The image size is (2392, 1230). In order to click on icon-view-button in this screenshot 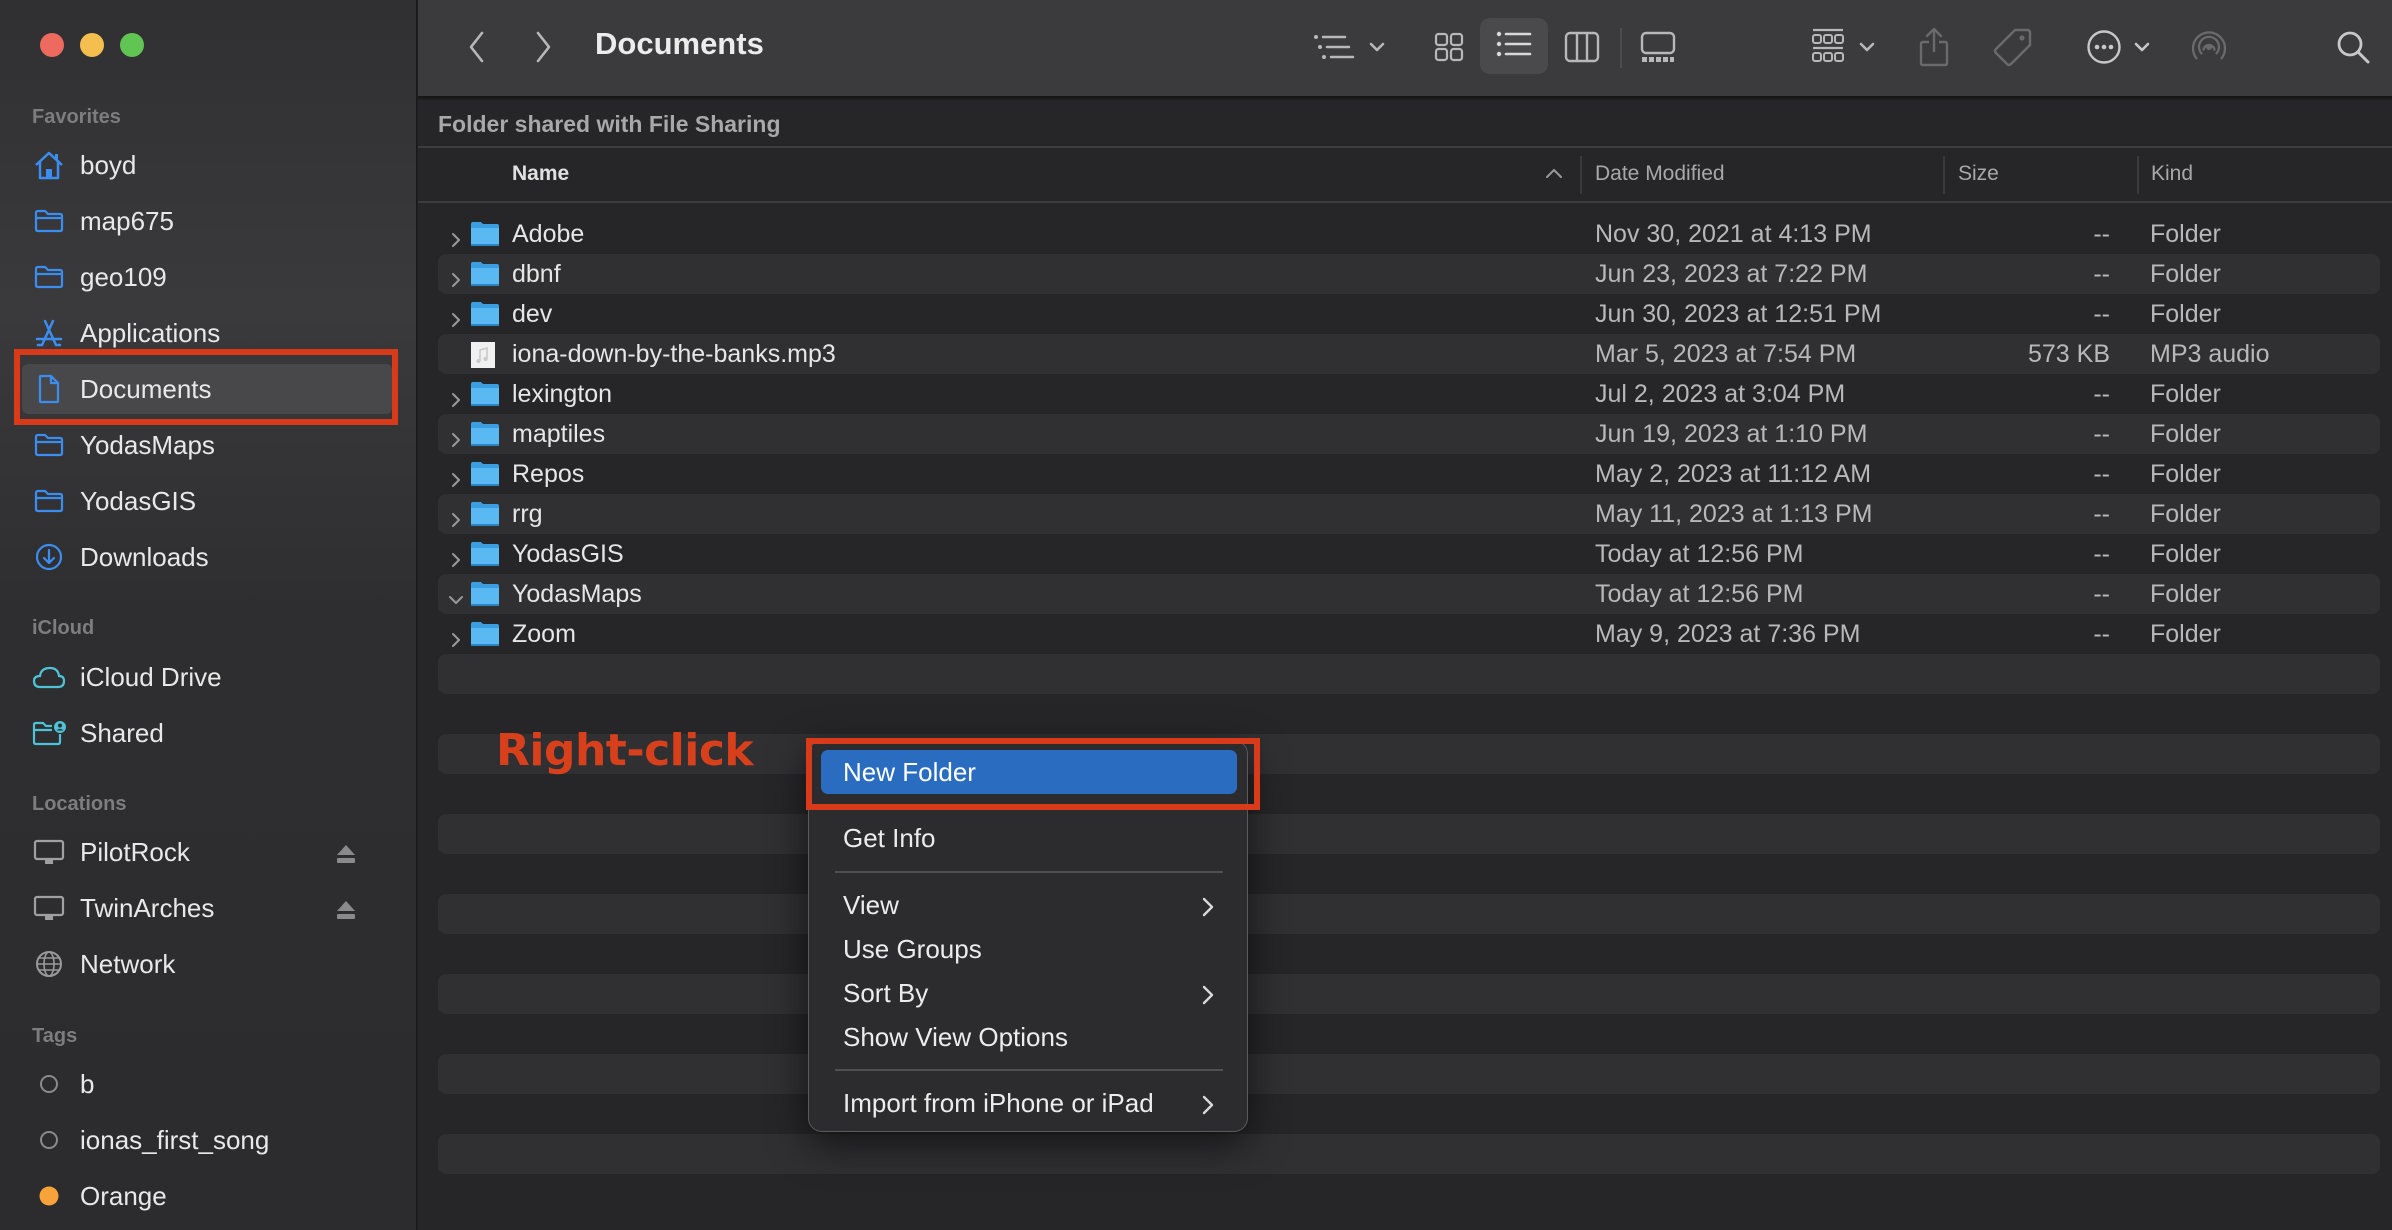, I will do `click(1449, 49)`.